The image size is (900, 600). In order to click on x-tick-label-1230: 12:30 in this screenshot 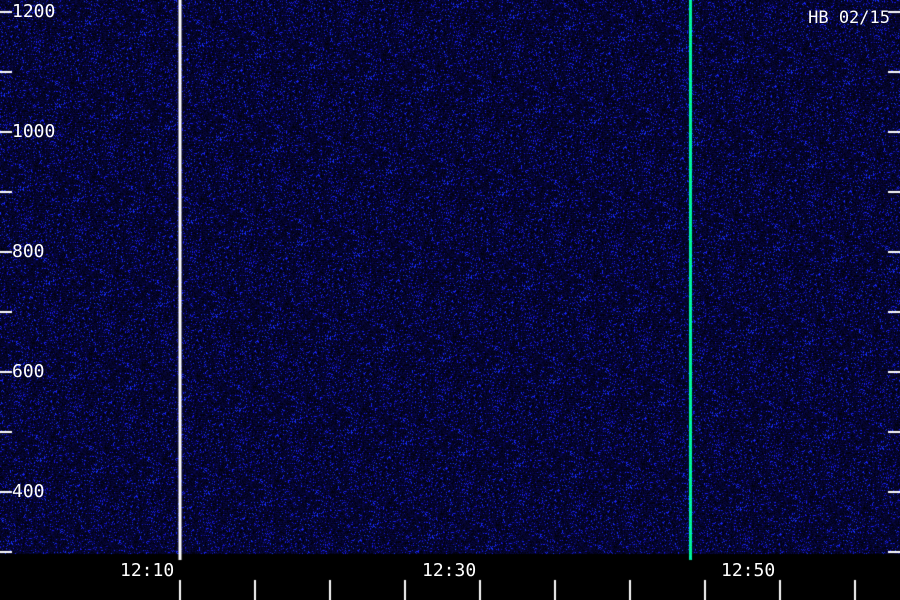, I will do `click(449, 570)`.